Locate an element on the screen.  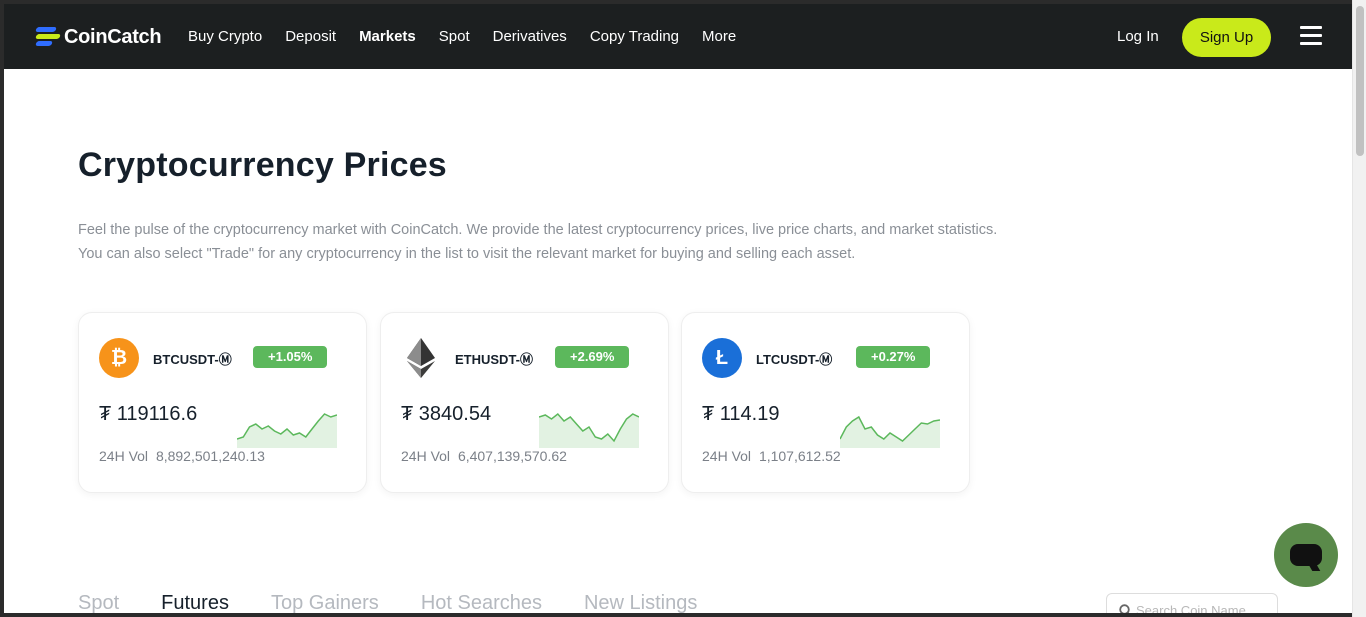
pair-name: BTCUSDT-Ⓜ is located at coordinates (192, 359).